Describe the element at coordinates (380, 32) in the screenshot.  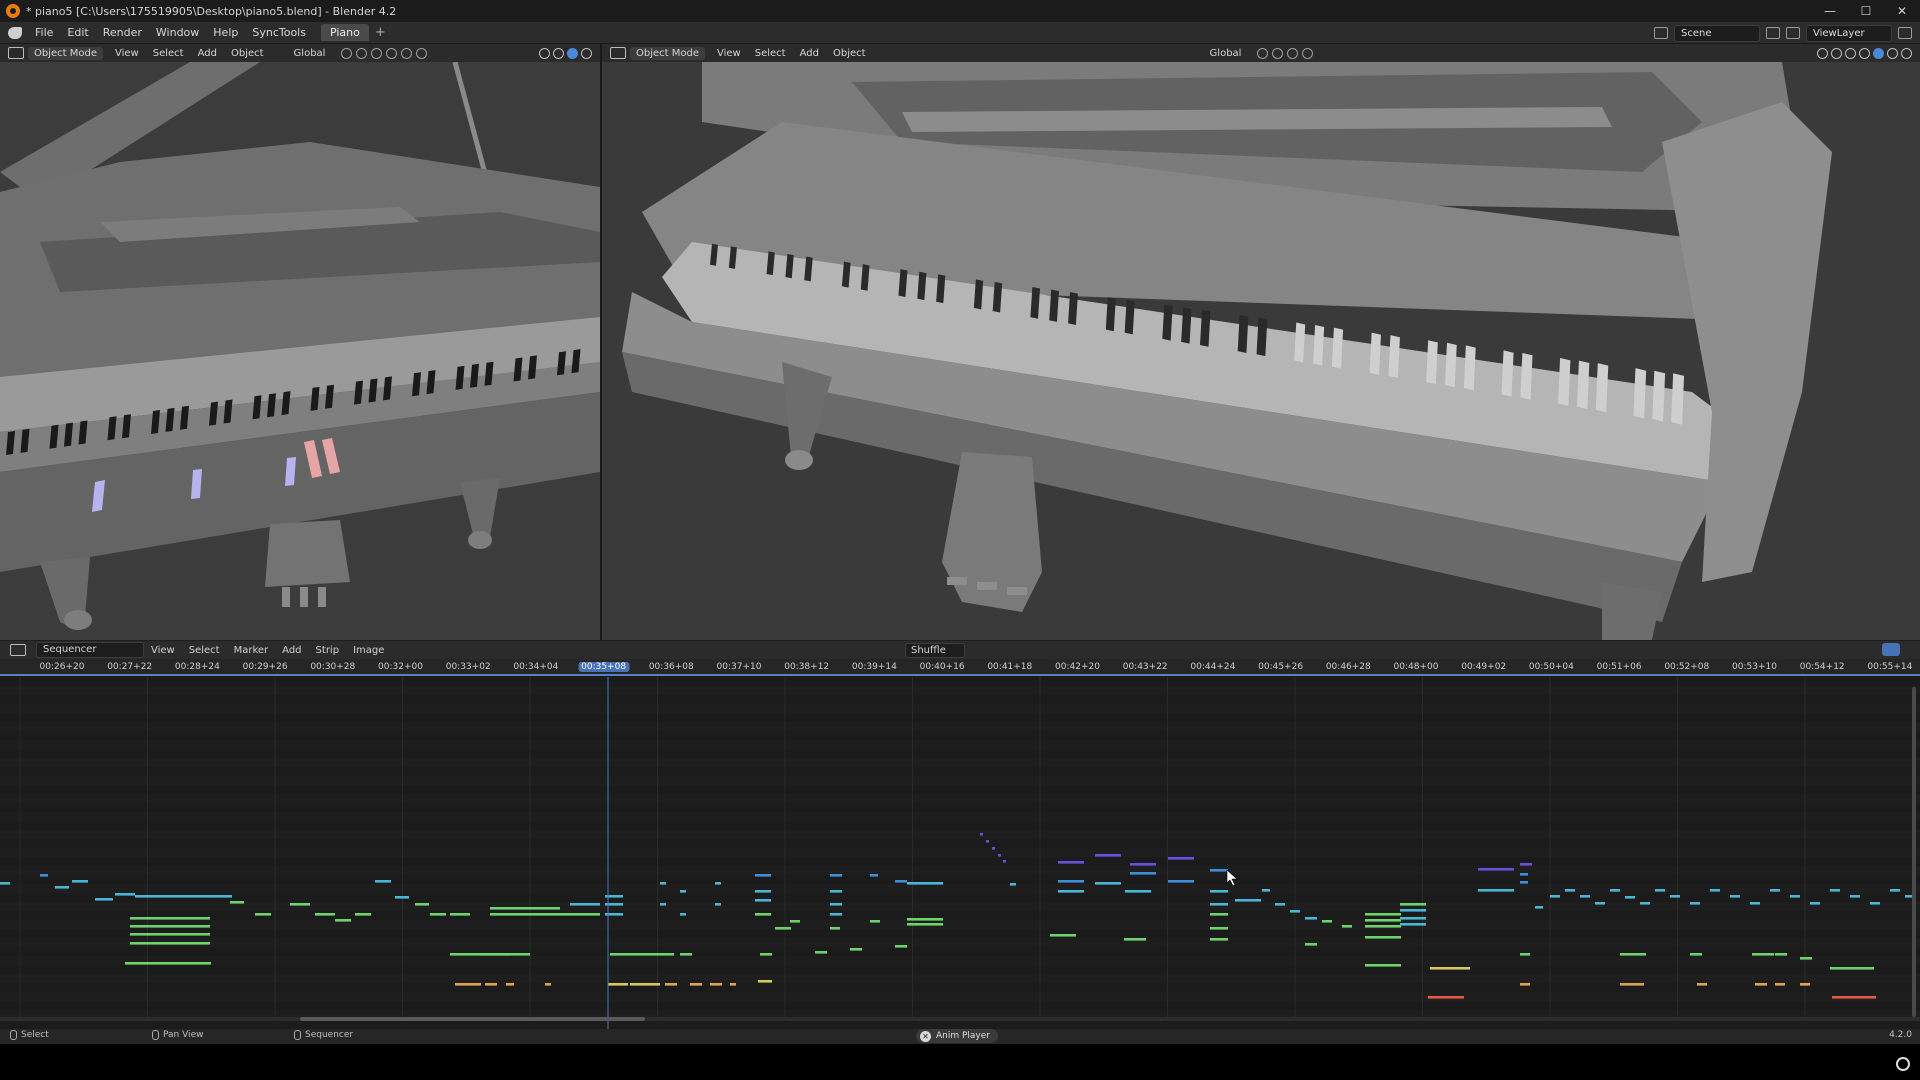
I see `add-workspace-button: +` at that location.